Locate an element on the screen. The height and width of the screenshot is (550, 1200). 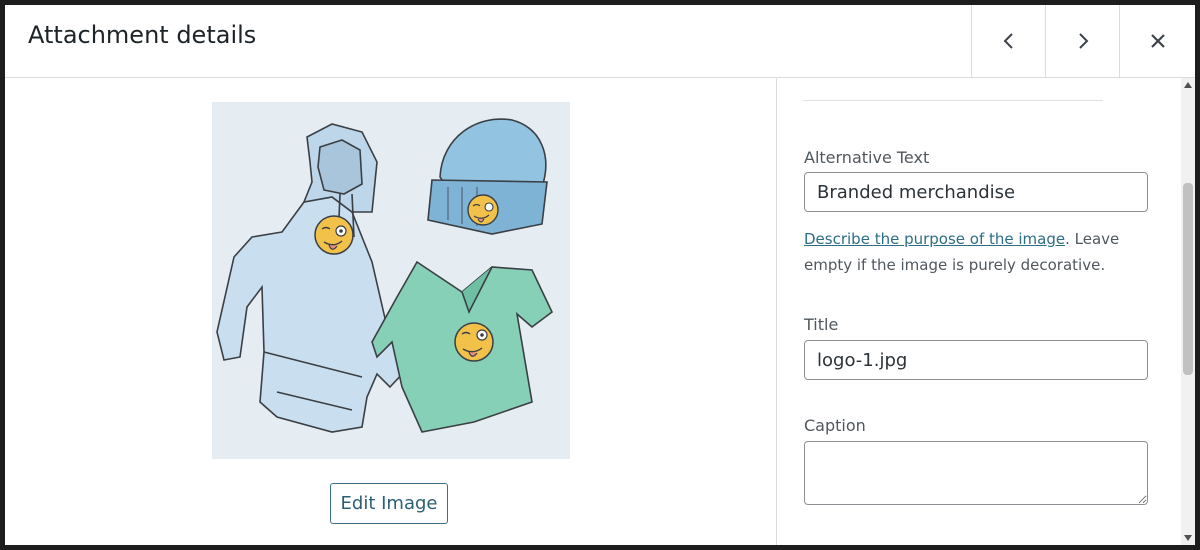
caption-textarea is located at coordinates (976, 473).